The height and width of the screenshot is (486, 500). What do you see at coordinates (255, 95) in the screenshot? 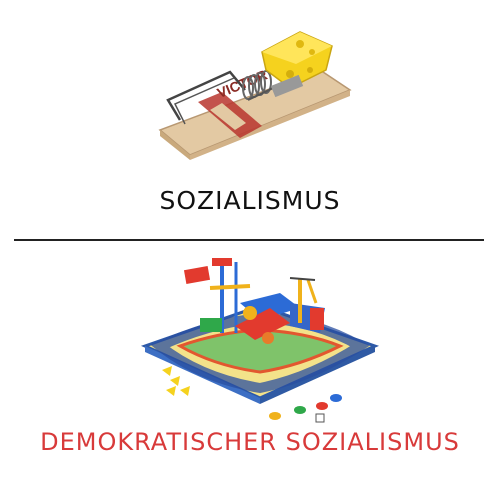
I see `mousetrap-image: VICTOR` at bounding box center [255, 95].